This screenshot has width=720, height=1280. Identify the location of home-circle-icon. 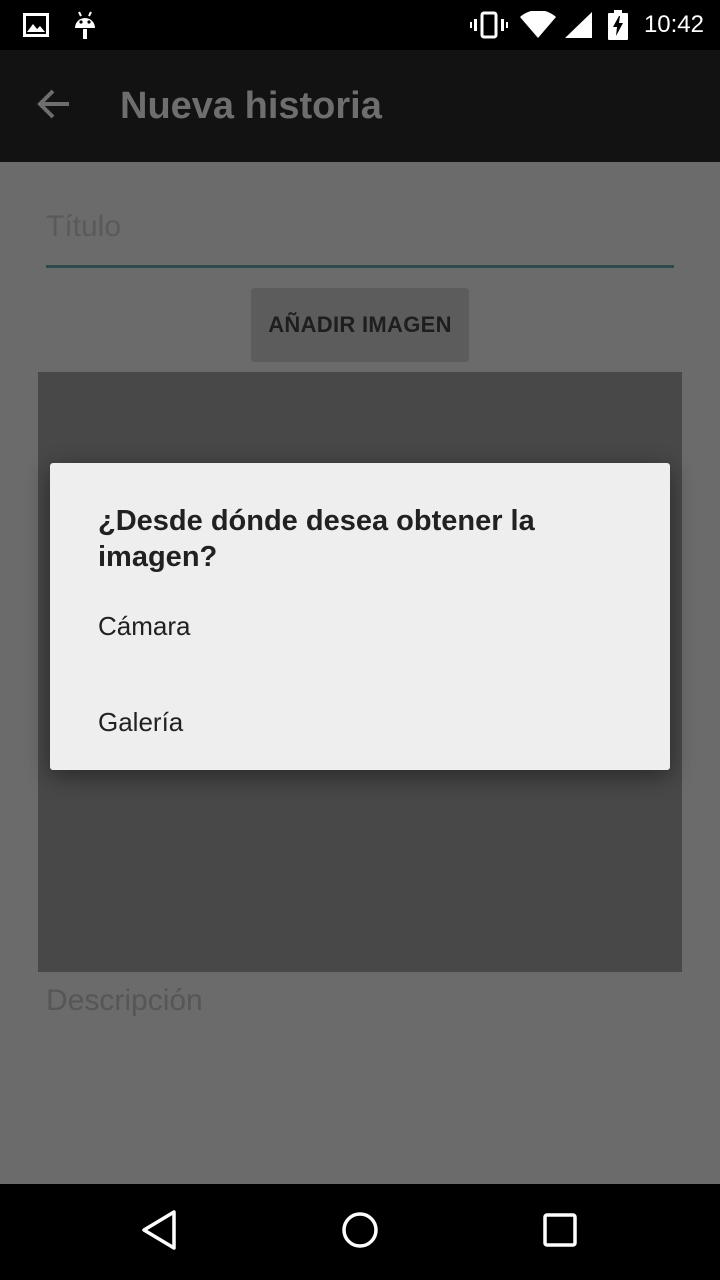
(360, 1232).